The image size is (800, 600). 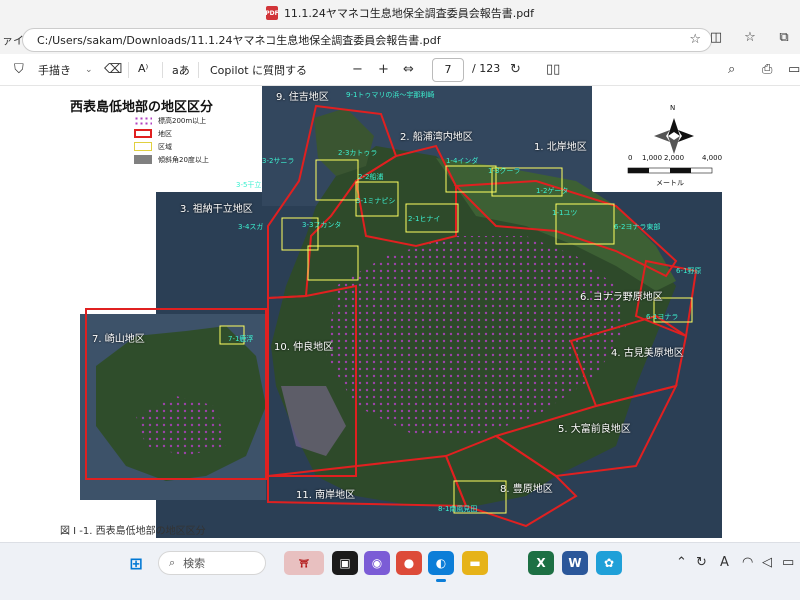 I want to click on district-label: 5. 大富前良地区, so click(x=594, y=429).